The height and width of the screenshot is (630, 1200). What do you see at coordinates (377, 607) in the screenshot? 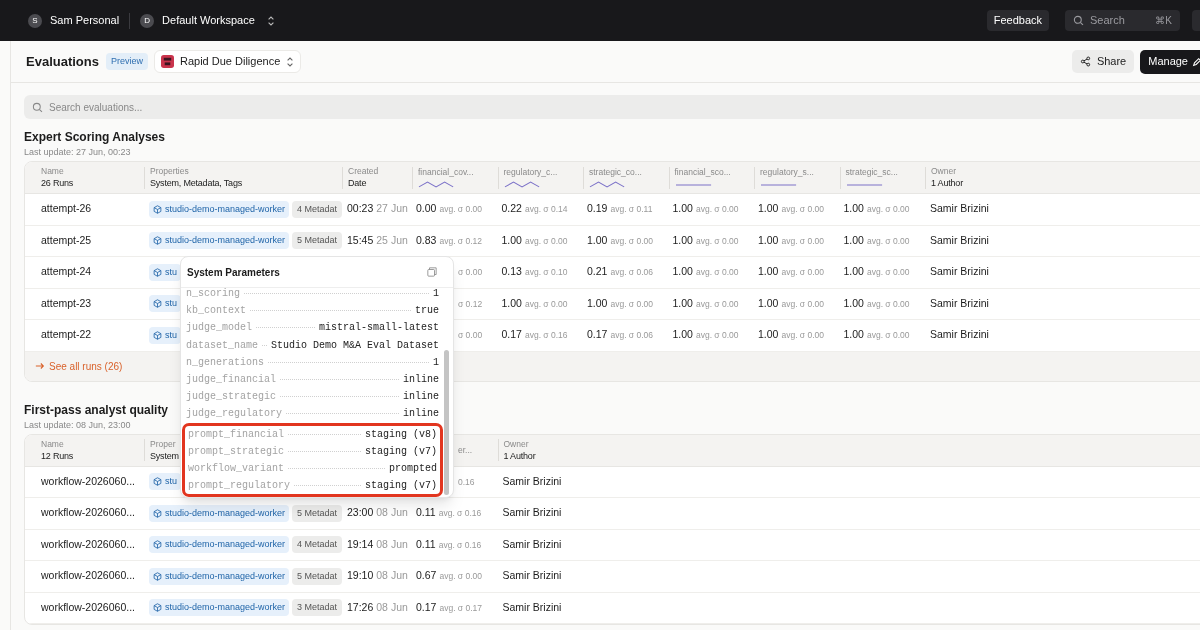
I see `created-date: 17:26 08 Jun` at bounding box center [377, 607].